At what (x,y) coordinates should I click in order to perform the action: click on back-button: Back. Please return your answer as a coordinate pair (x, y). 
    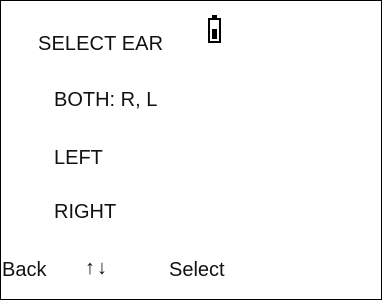
    Looking at the image, I should click on (24, 270).